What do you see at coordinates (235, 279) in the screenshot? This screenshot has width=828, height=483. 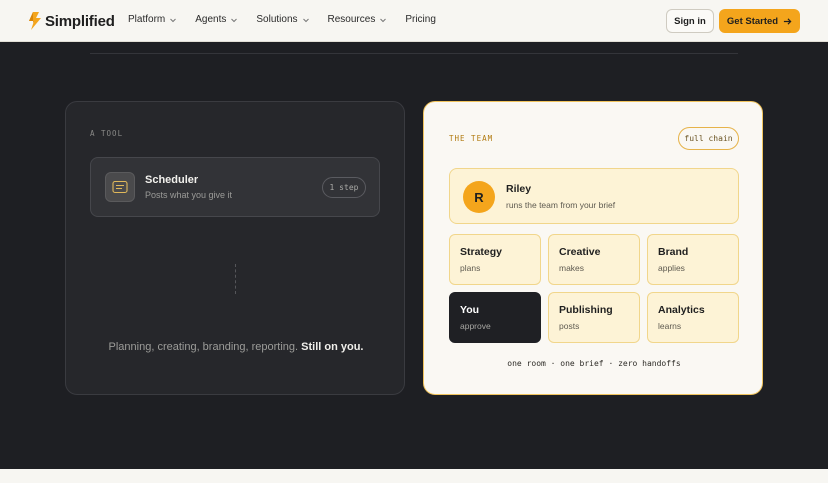 I see `dashed-connector` at bounding box center [235, 279].